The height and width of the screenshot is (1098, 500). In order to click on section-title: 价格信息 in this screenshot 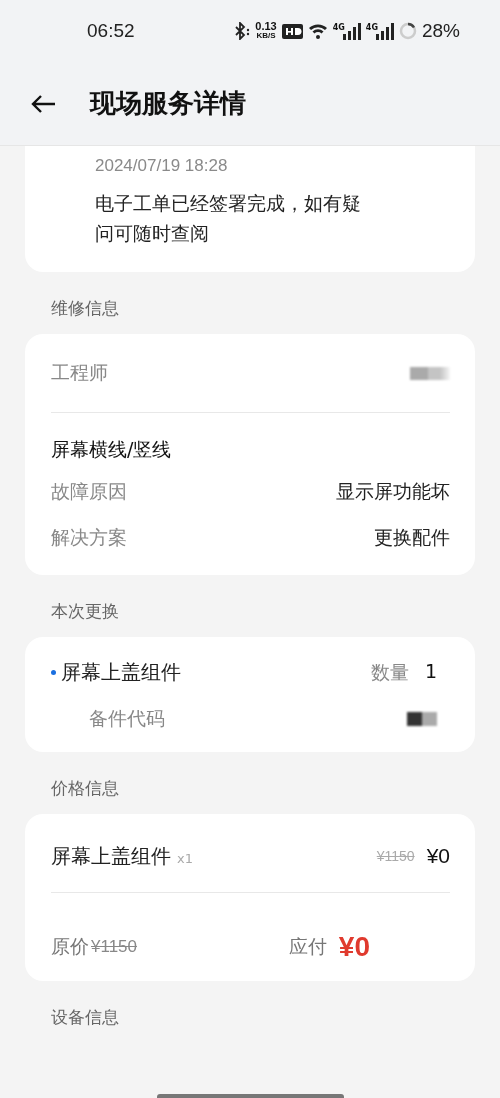, I will do `click(85, 788)`.